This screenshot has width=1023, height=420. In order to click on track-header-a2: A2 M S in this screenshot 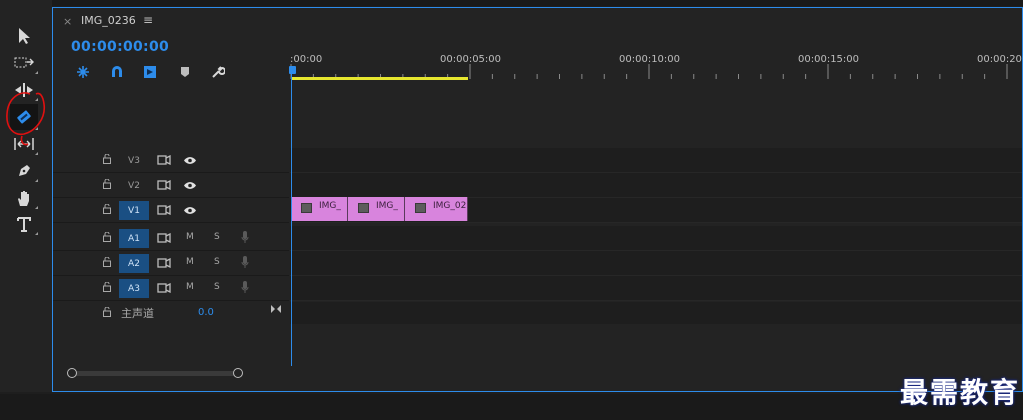, I will do `click(171, 263)`.